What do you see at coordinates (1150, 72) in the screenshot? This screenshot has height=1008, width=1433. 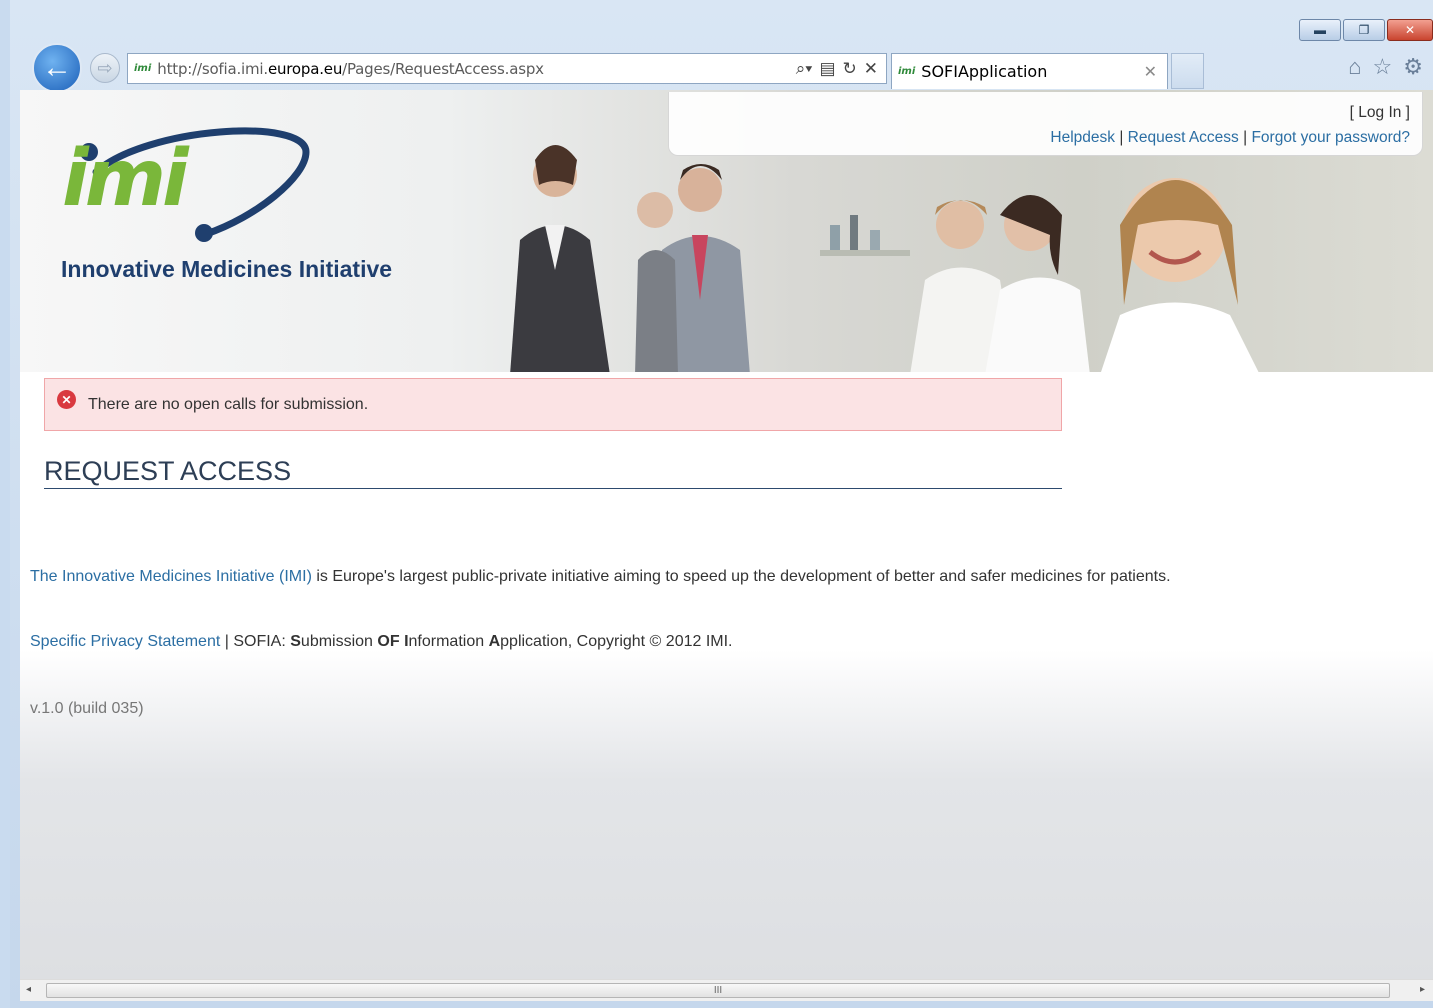 I see `tab-close-icon: ✕` at bounding box center [1150, 72].